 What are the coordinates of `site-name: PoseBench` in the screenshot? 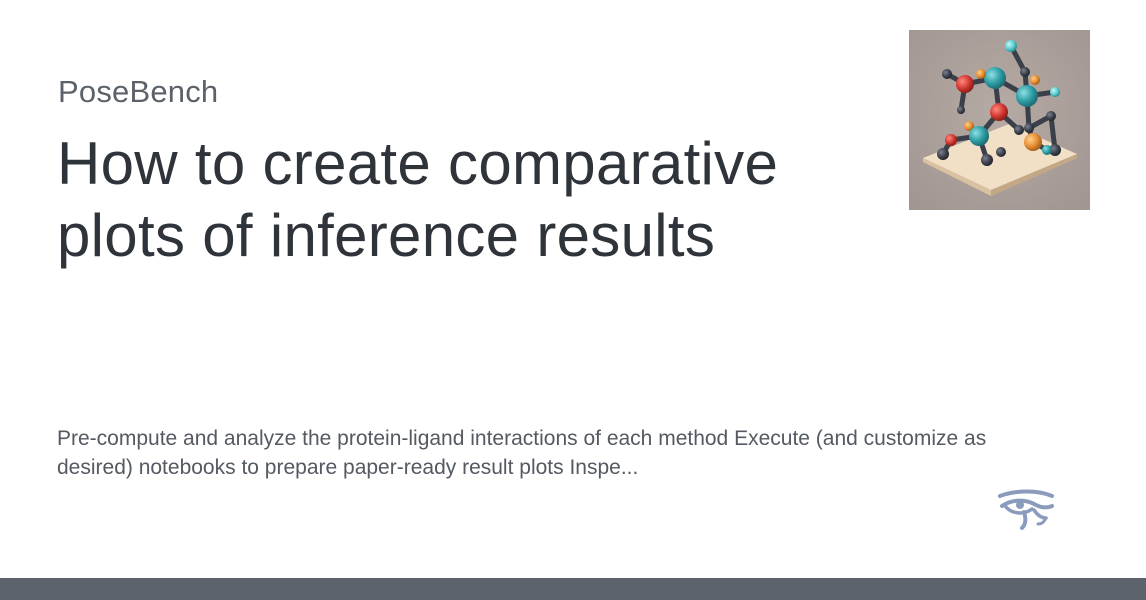 It's located at (138, 91).